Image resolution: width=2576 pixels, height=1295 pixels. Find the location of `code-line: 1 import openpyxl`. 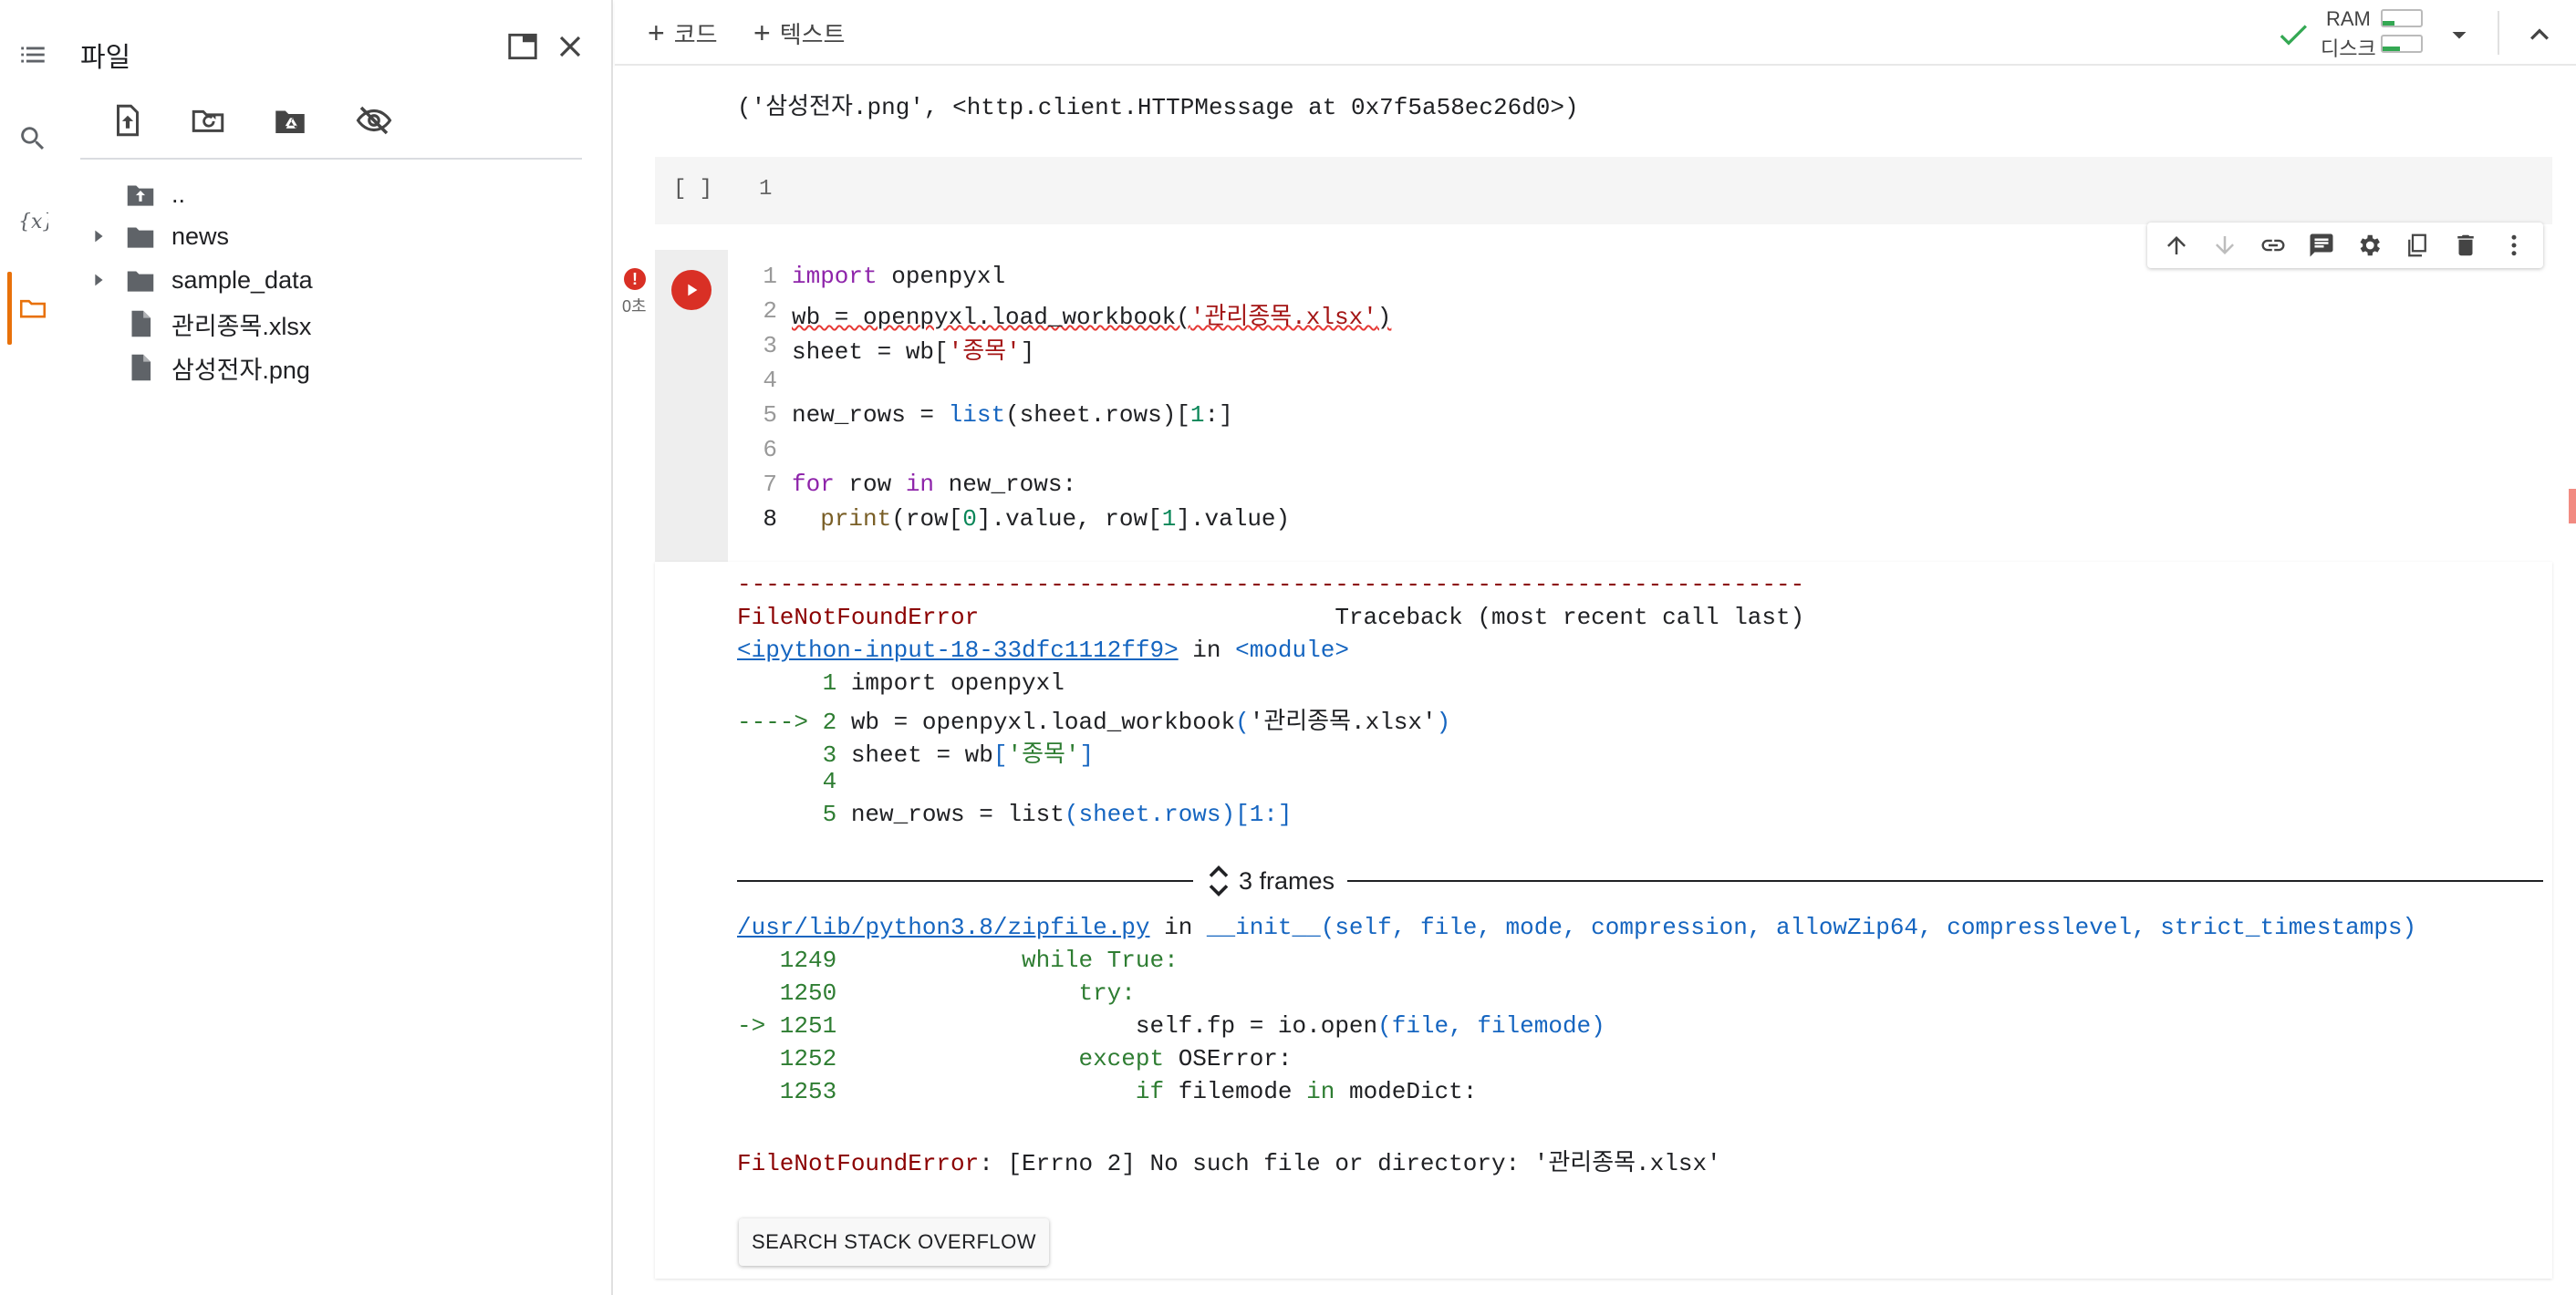

code-line: 1 import openpyxl is located at coordinates (885, 277).